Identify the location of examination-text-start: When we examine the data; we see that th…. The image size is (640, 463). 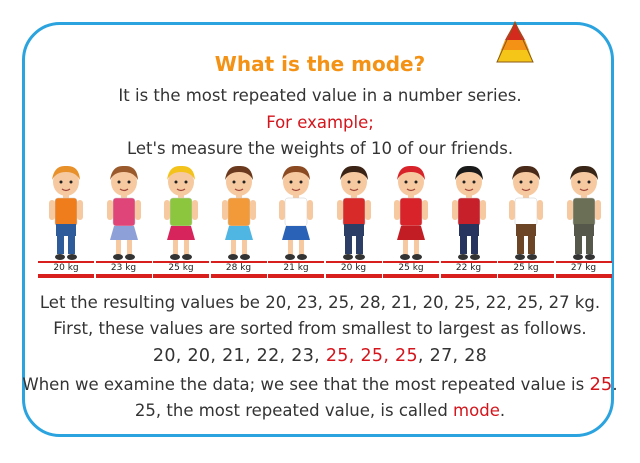
(306, 384).